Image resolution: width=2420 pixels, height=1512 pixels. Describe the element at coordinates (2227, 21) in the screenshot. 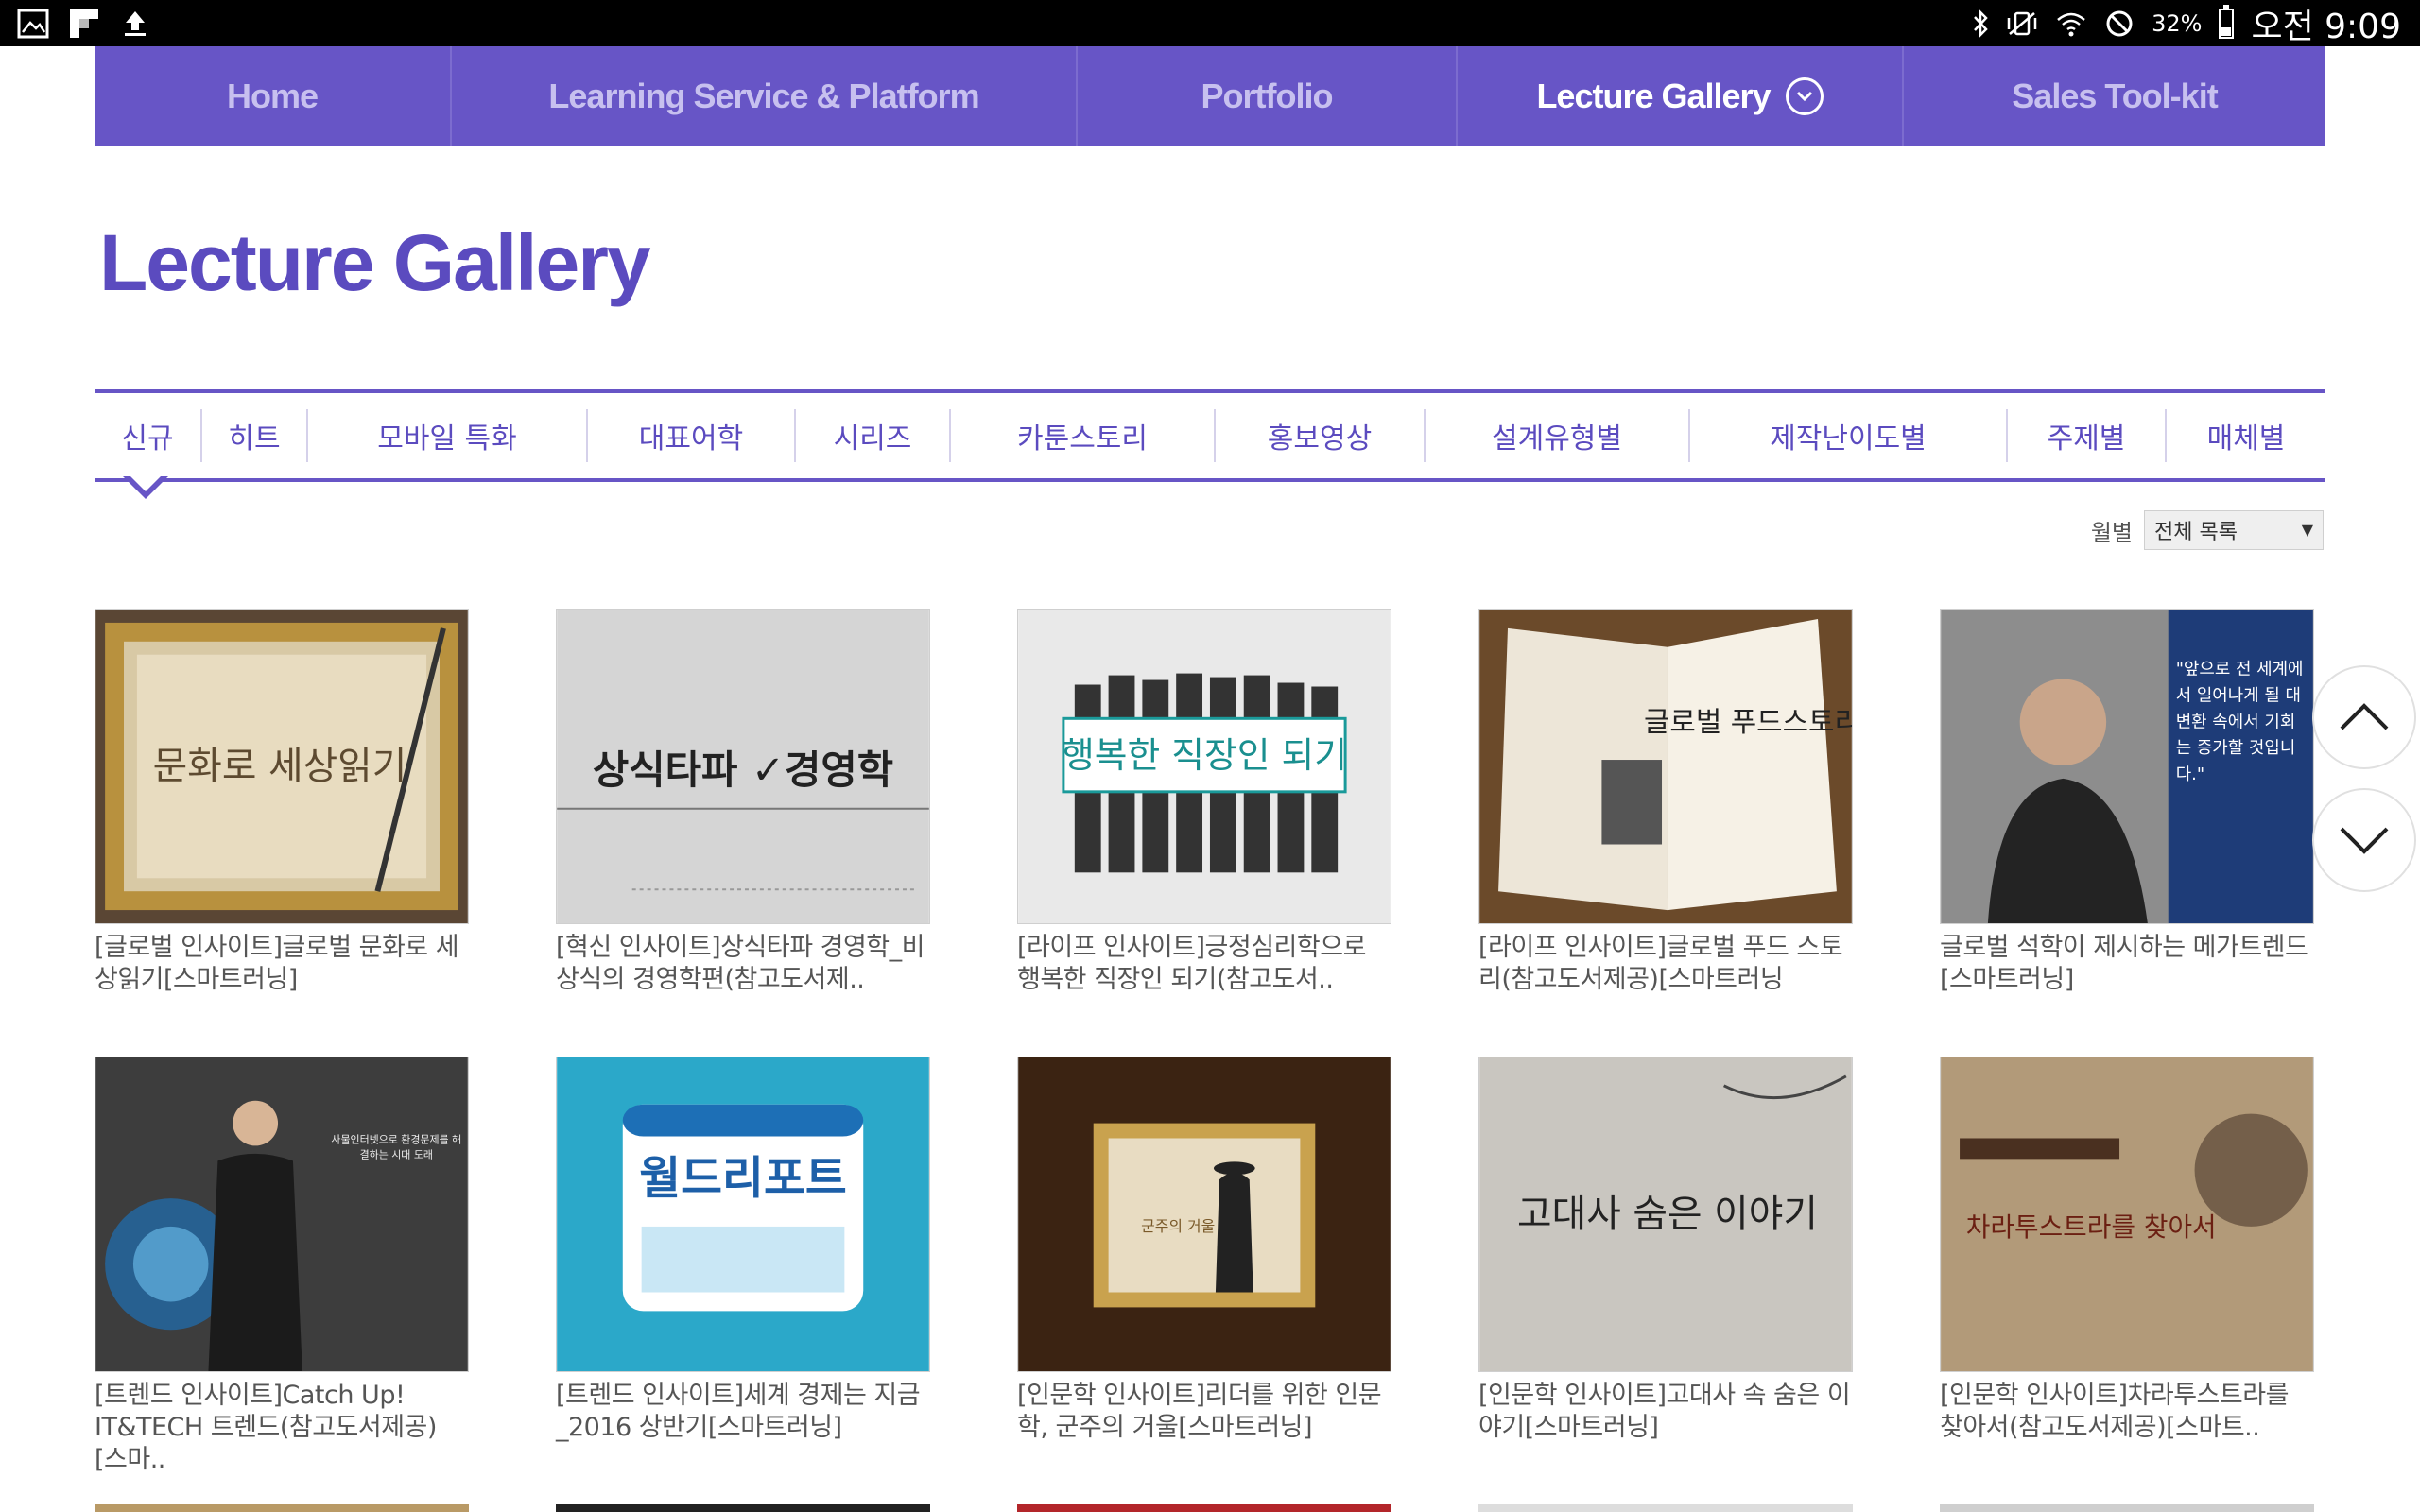

I see `battery-icon` at that location.